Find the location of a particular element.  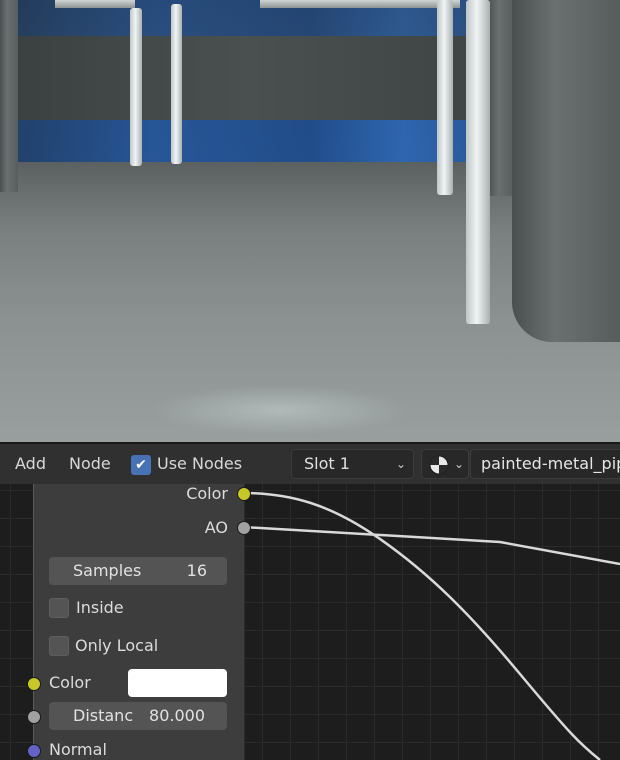

distance-field: Distanc 80.000 is located at coordinates (138, 716).